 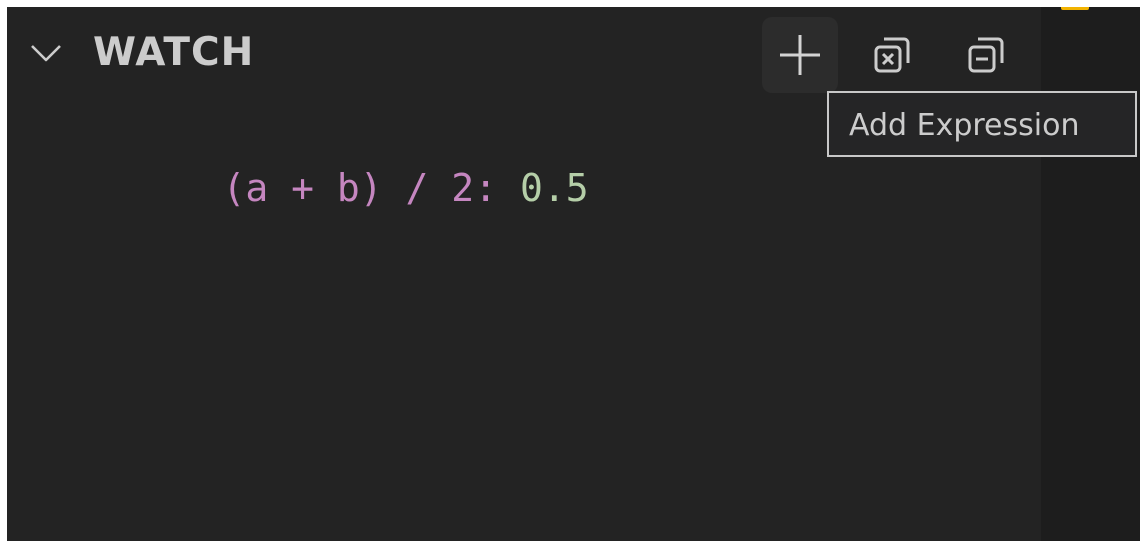 I want to click on watch-section-header: WATCH, so click(x=524, y=50).